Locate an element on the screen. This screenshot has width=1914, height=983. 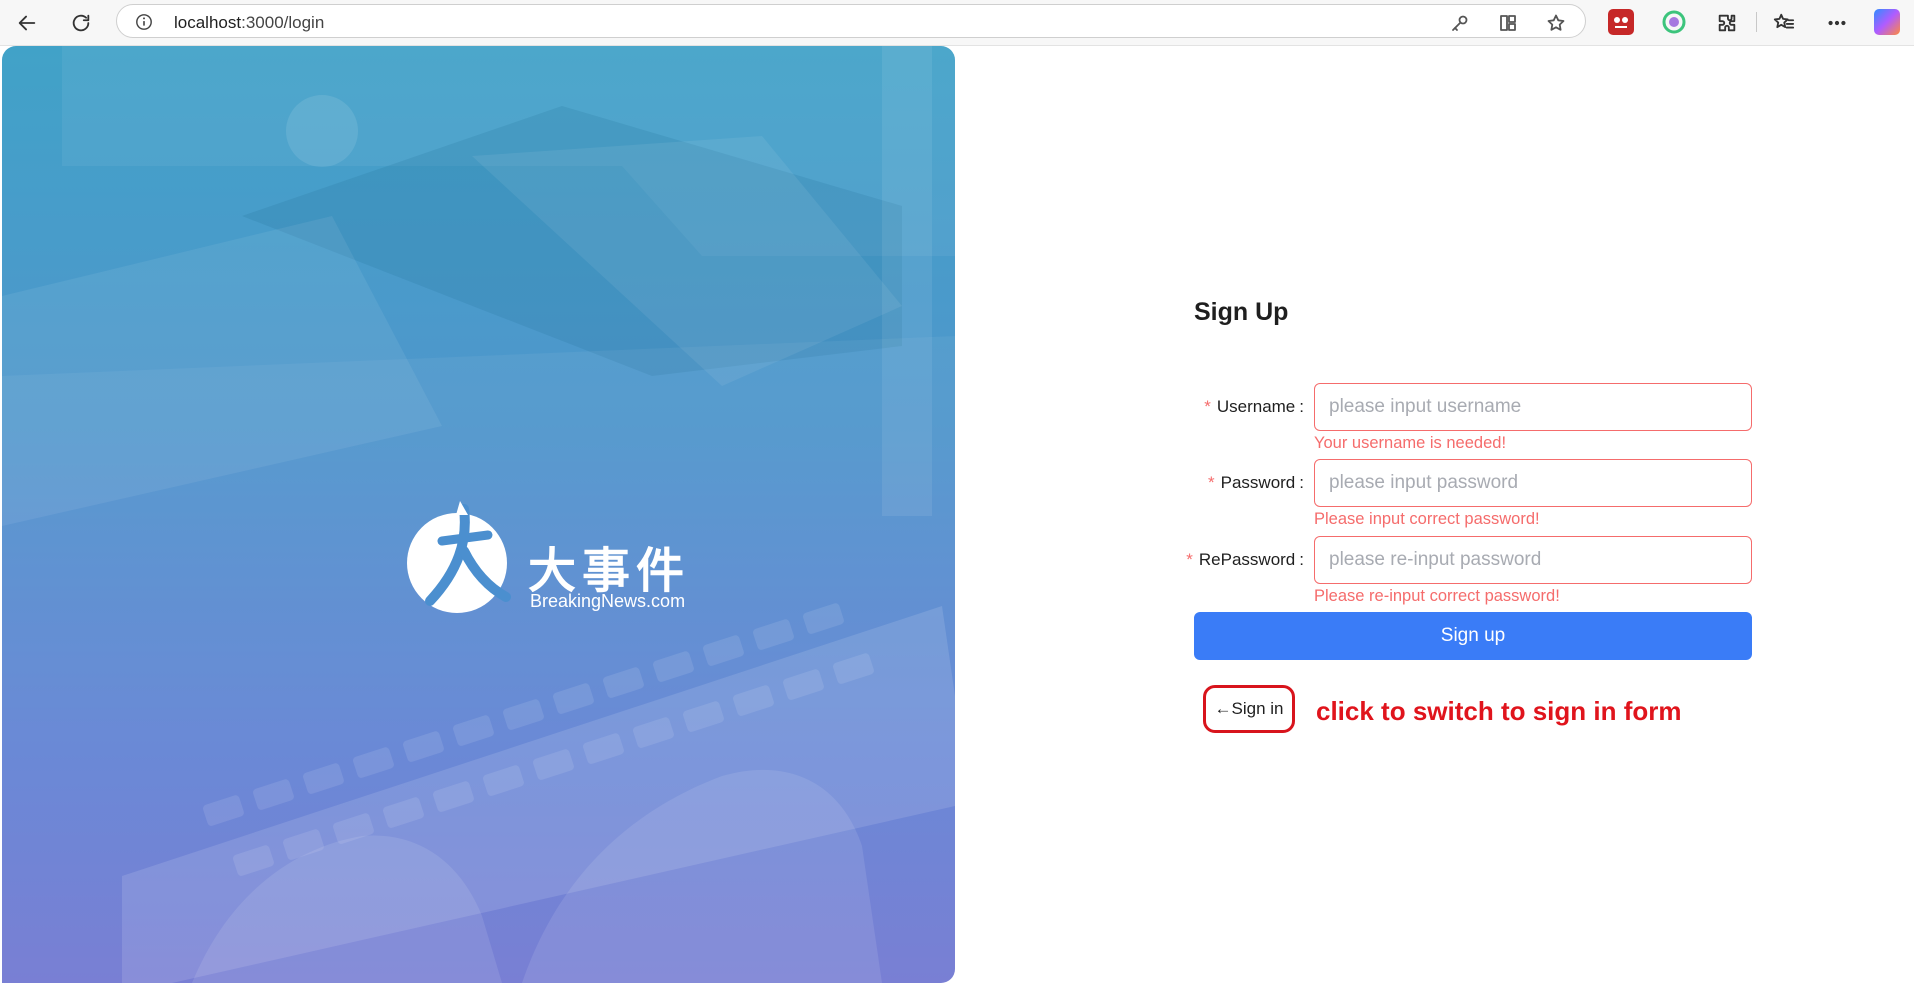
username-label-text: Username is located at coordinates (1256, 406).